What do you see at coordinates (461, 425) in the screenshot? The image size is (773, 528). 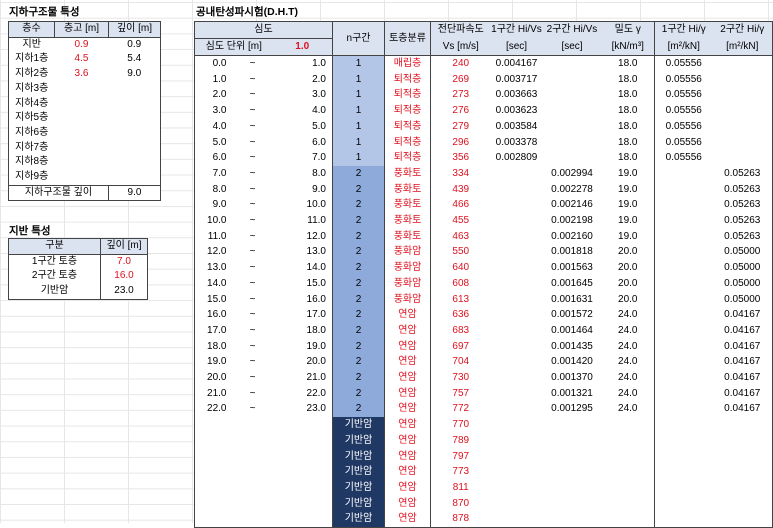 I see `vs-cell: 770` at bounding box center [461, 425].